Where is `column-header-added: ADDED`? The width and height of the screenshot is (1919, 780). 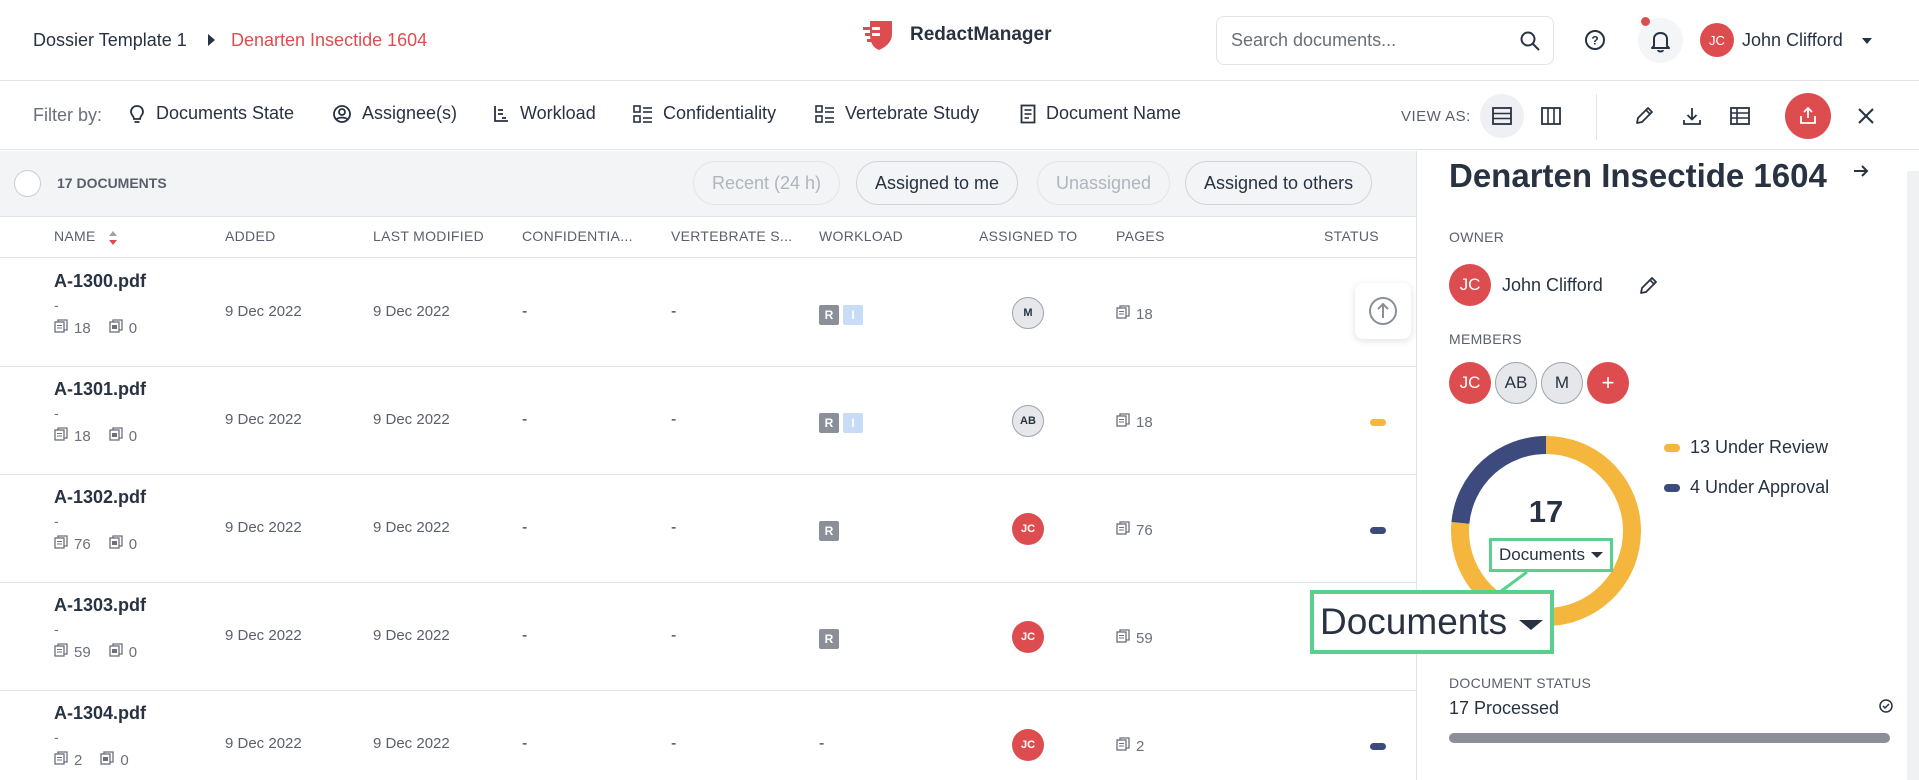
column-header-added: ADDED is located at coordinates (250, 236).